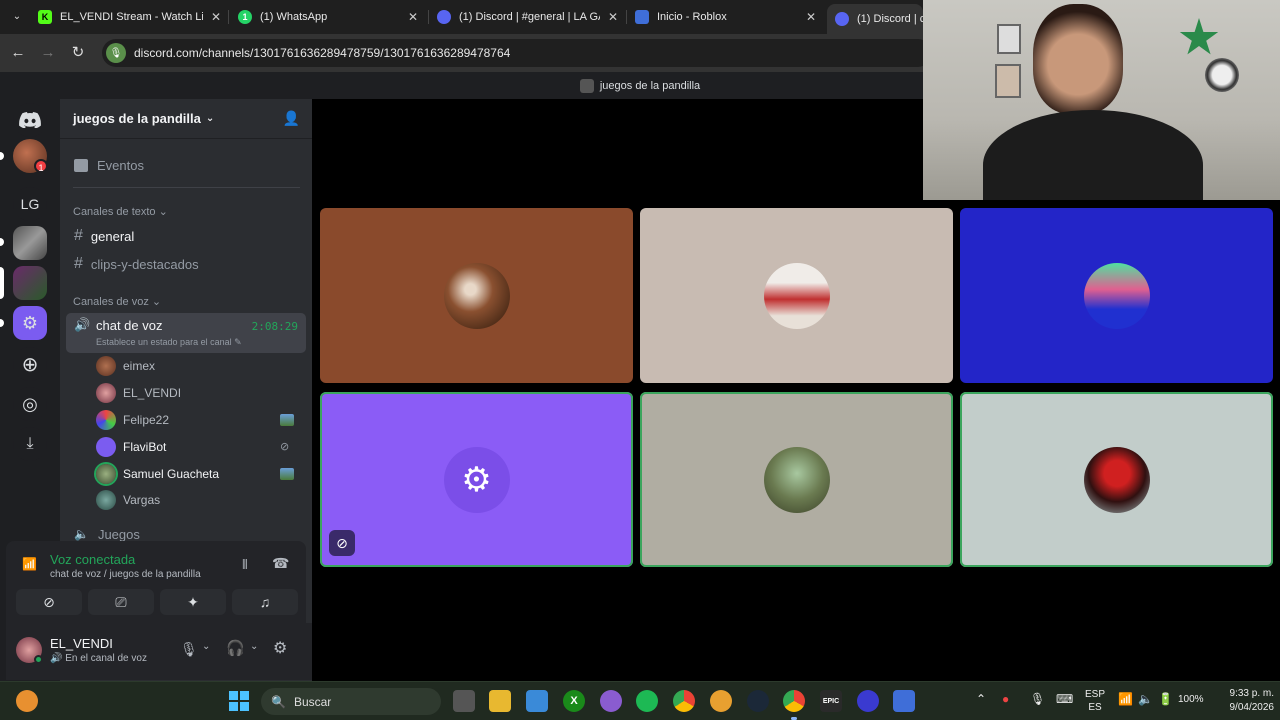  Describe the element at coordinates (245, 17) in the screenshot. I see `whatsapp-icon: 1` at that location.